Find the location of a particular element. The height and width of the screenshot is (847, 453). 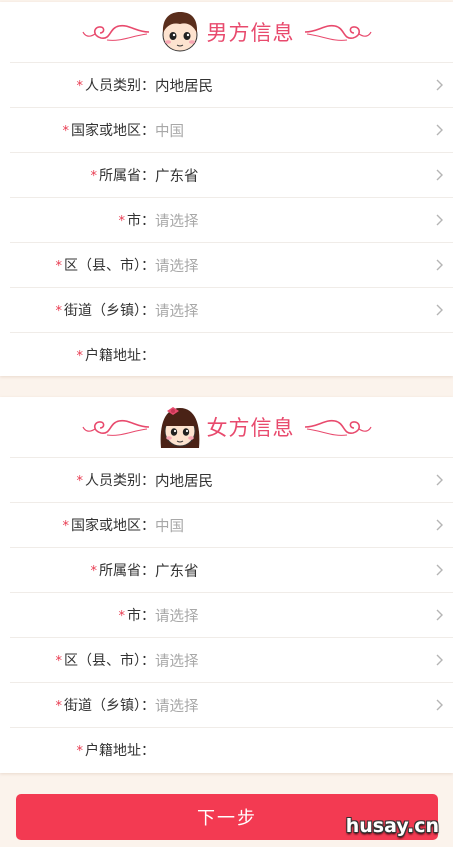

boy-face-icon is located at coordinates (179, 32).